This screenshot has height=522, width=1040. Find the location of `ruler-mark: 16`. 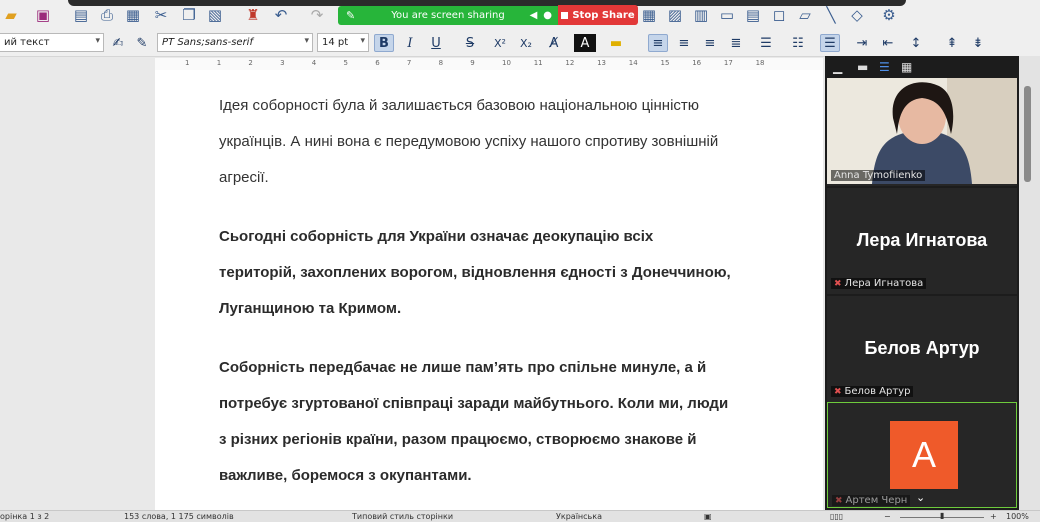

ruler-mark: 16 is located at coordinates (697, 63).